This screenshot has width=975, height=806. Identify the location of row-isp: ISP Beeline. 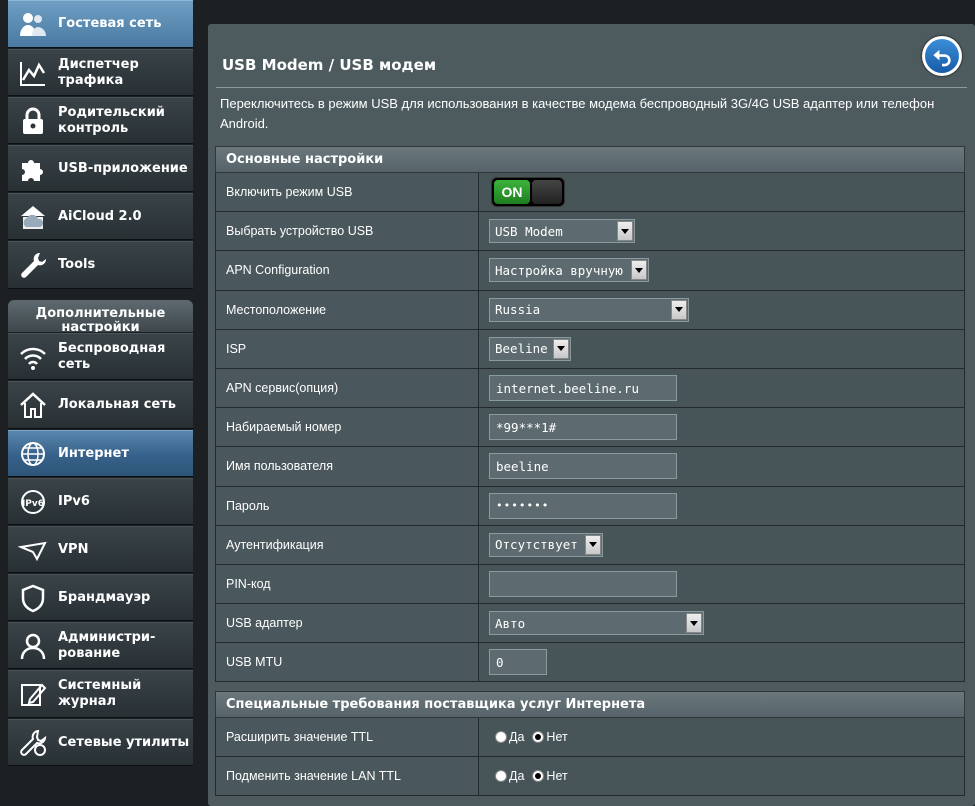
(590, 349).